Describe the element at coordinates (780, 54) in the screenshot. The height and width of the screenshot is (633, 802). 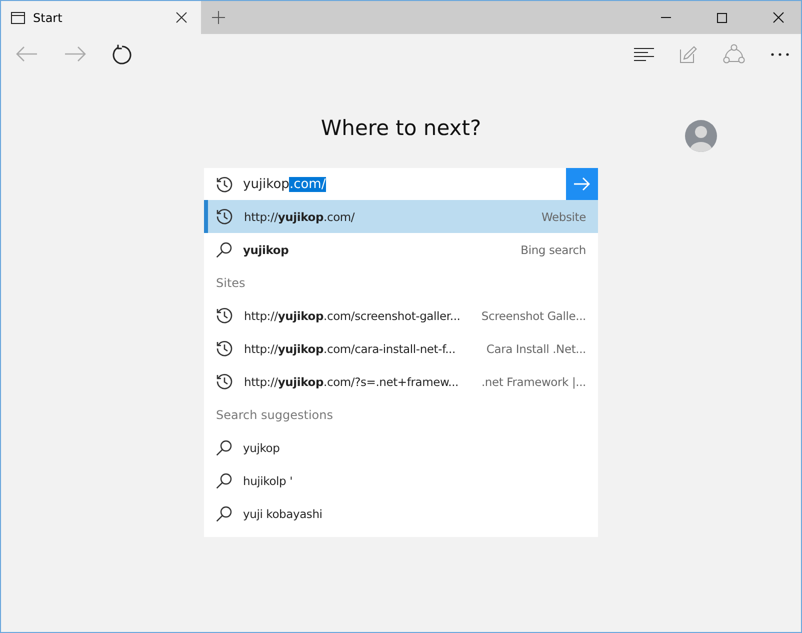
I see `more-icon` at that location.